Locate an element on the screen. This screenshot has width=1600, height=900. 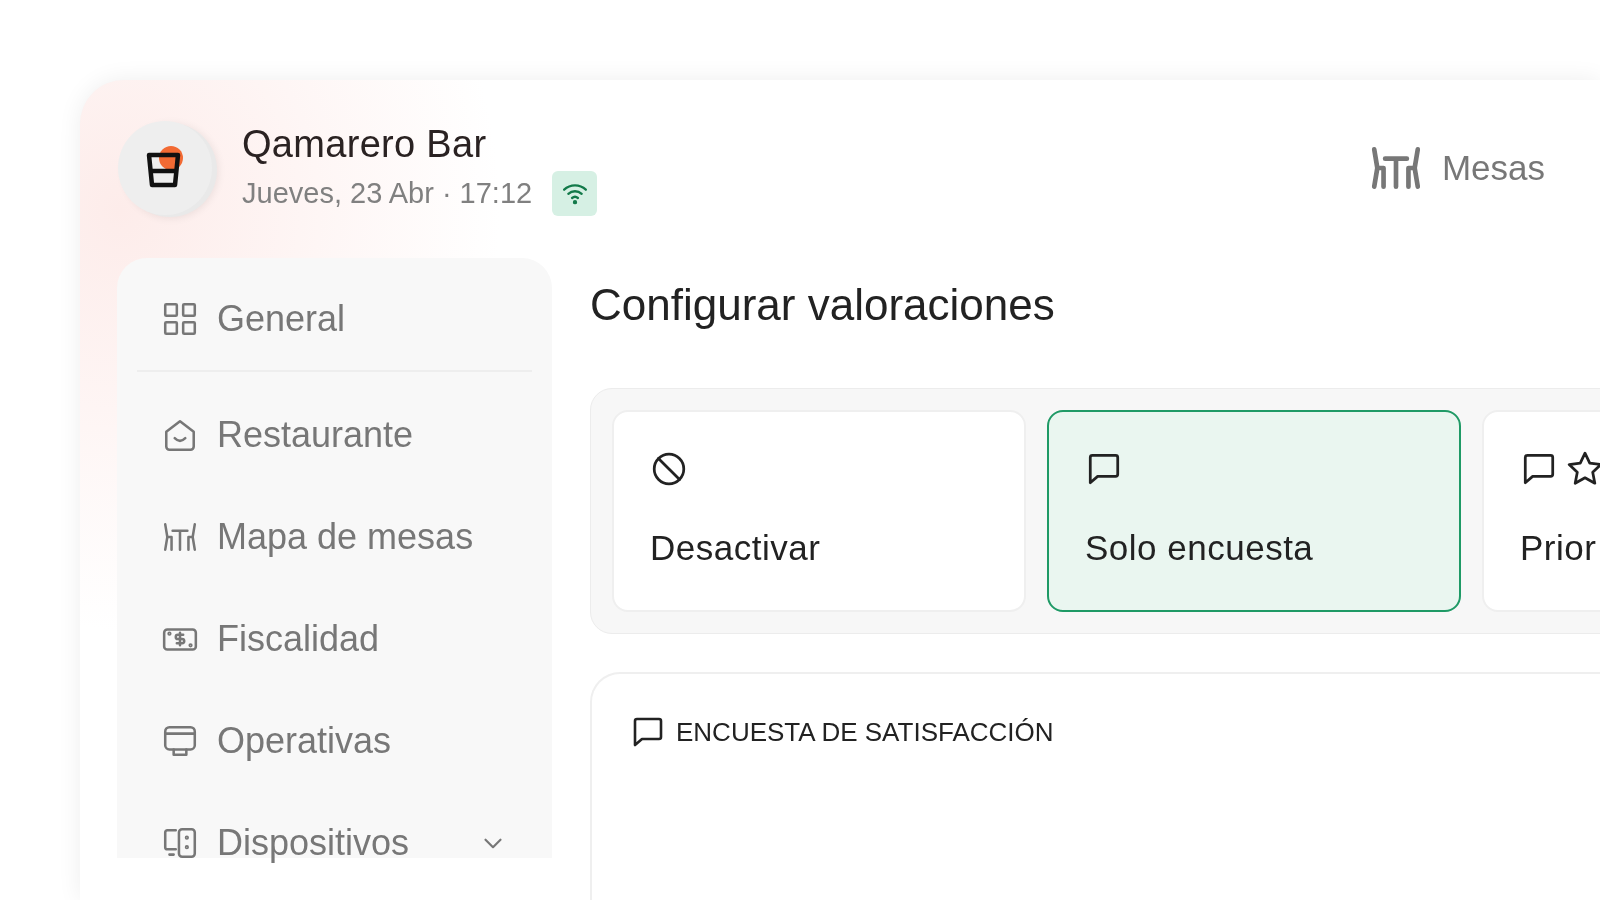
sidebar-item: Fiscalidad is located at coordinates (334, 639).